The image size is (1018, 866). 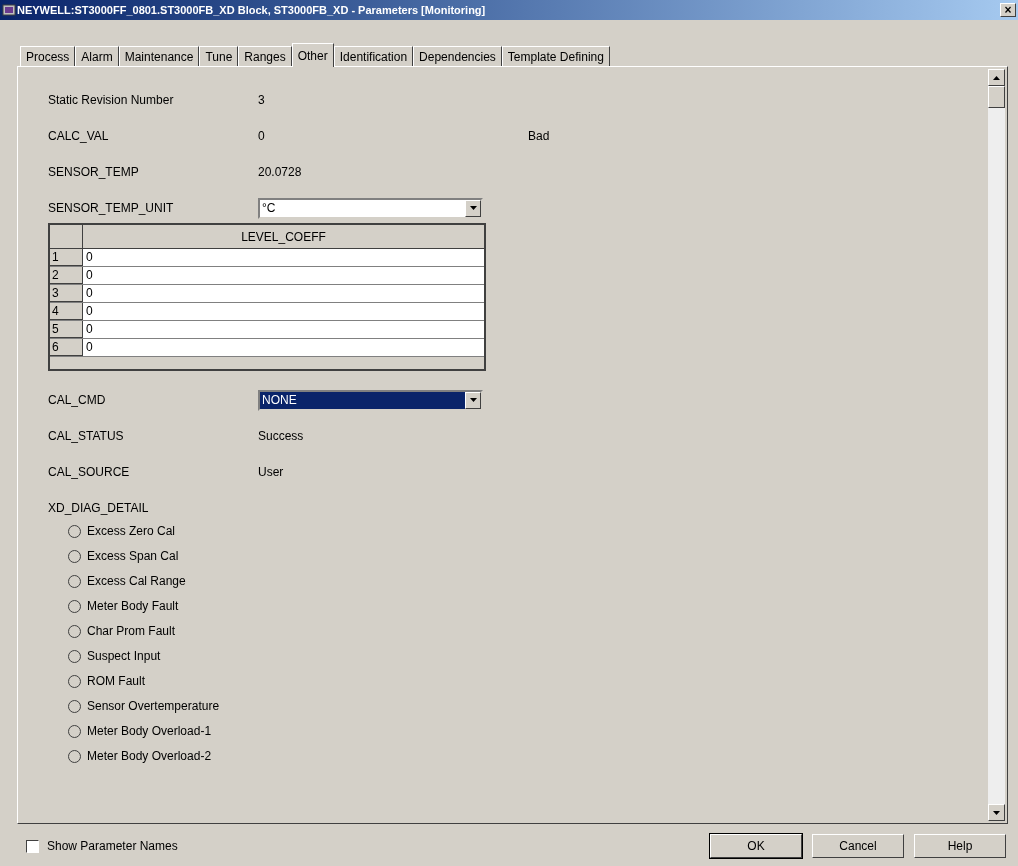 I want to click on parameter-value: 20.0728, so click(x=280, y=172).